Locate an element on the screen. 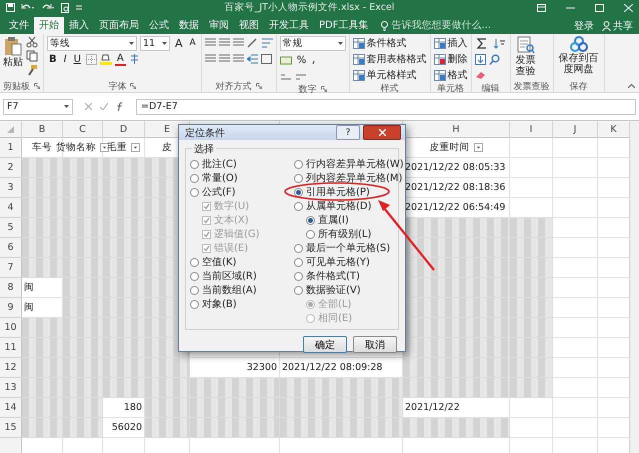 This screenshot has height=453, width=639. format-painter-icon is located at coordinates (32, 70).